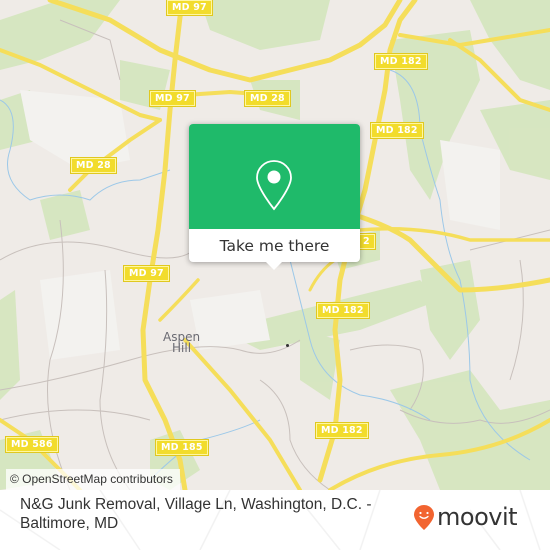 This screenshot has height=550, width=550. What do you see at coordinates (182, 447) in the screenshot?
I see `road-shield: MD 185` at bounding box center [182, 447].